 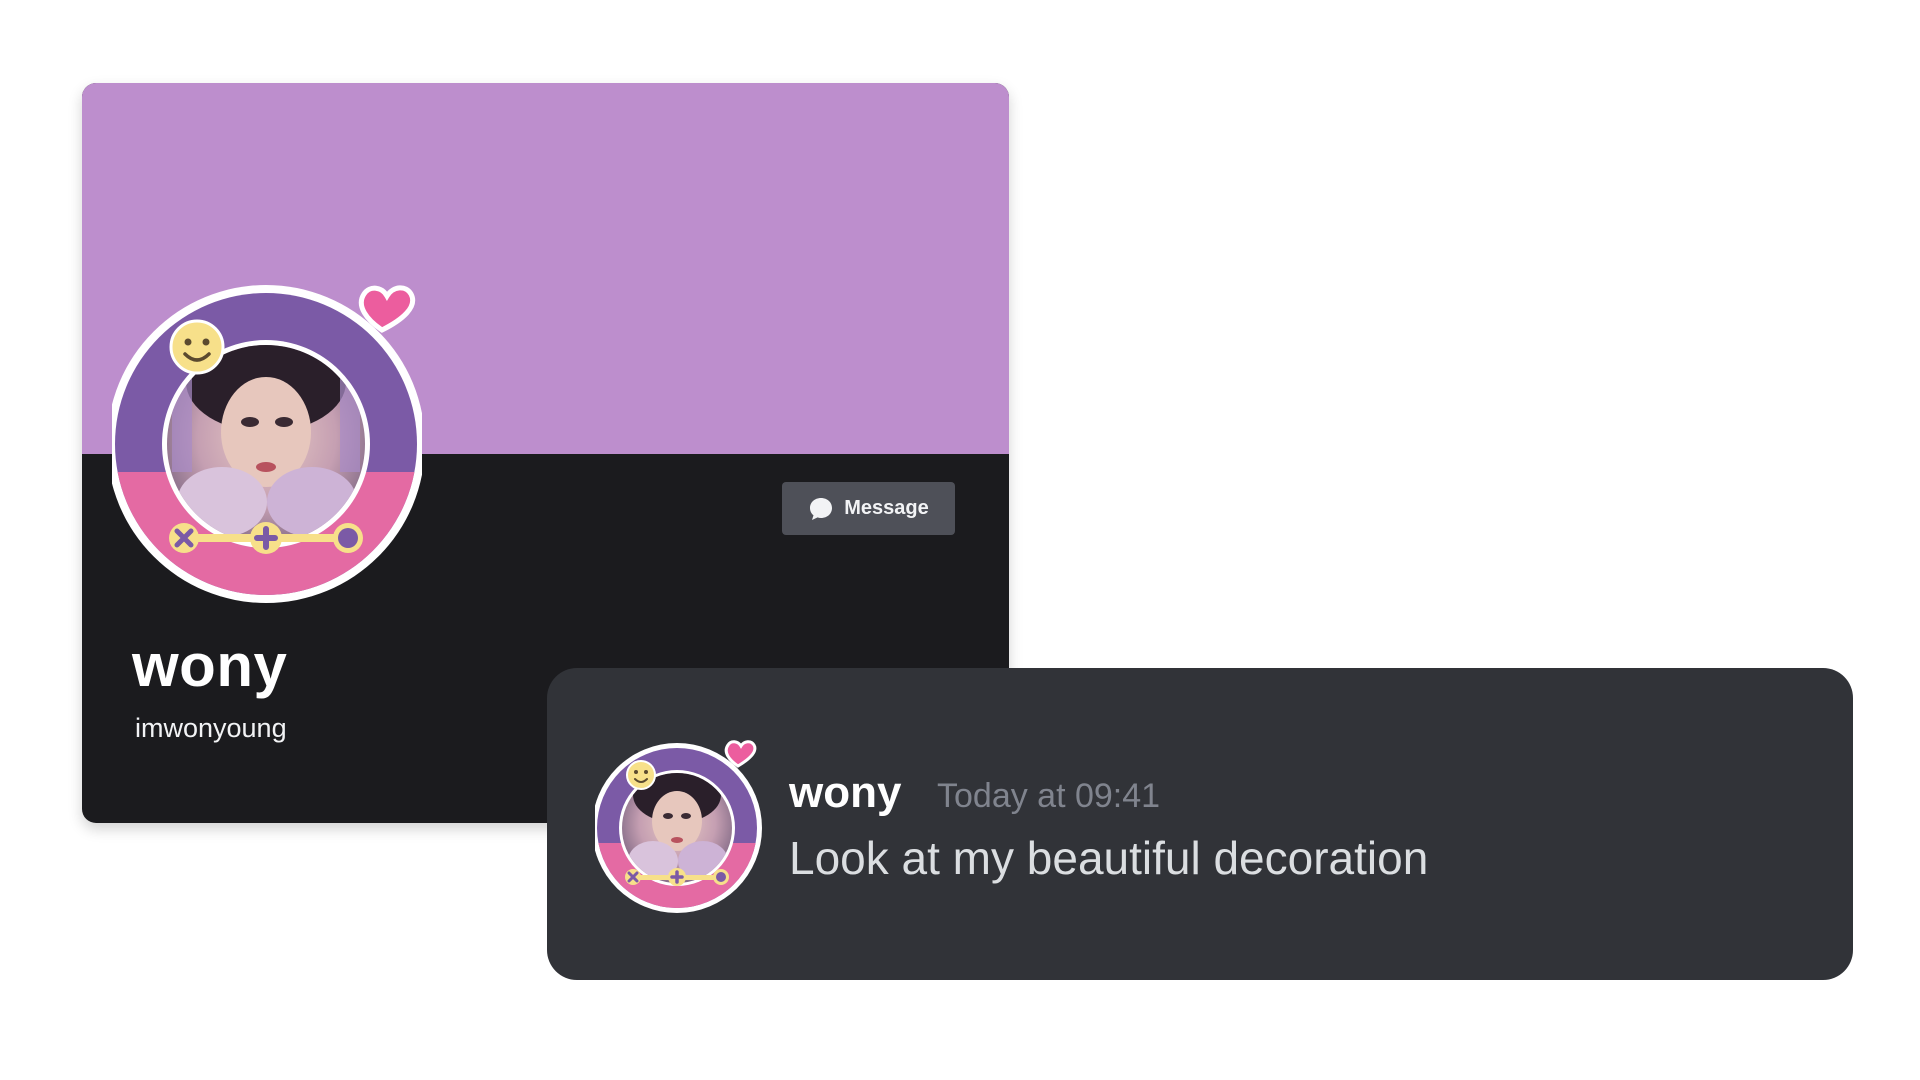 I want to click on profile-avatar, so click(x=266, y=442).